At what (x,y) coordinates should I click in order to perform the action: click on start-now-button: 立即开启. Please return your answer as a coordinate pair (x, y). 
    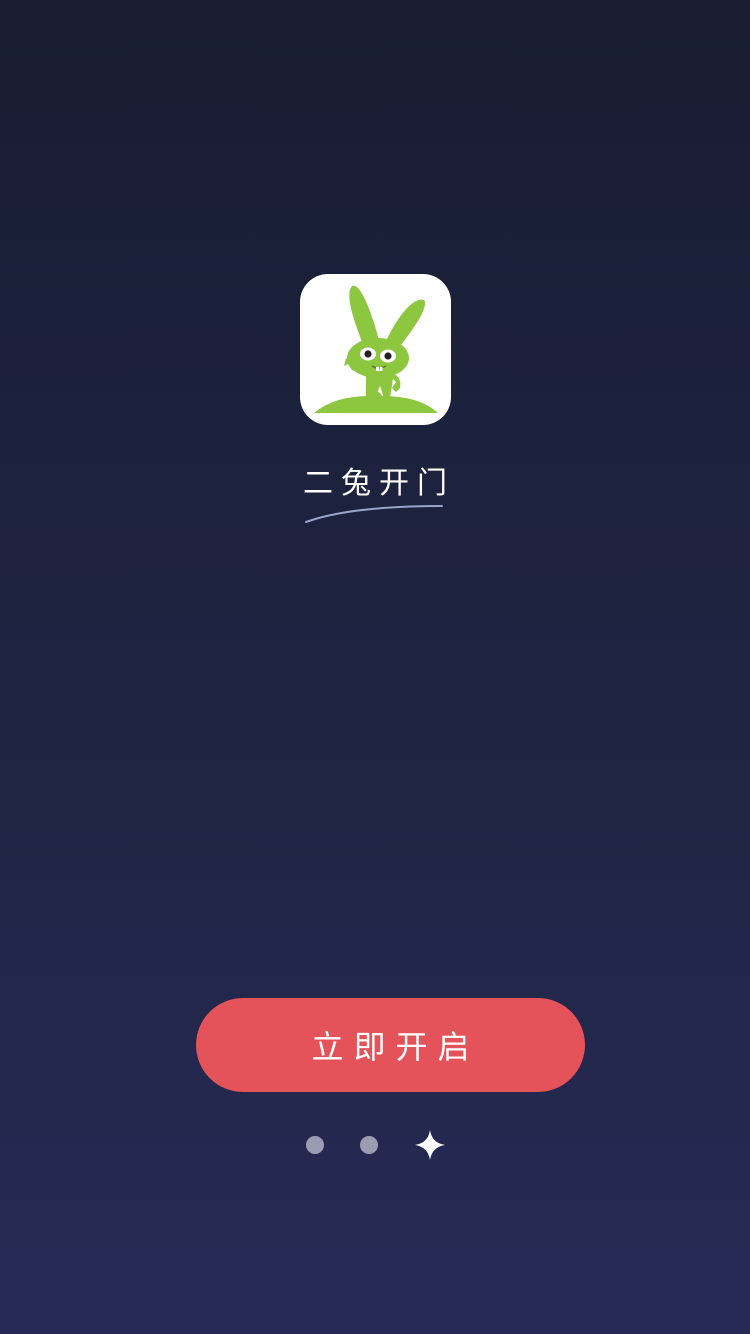
    Looking at the image, I should click on (390, 1045).